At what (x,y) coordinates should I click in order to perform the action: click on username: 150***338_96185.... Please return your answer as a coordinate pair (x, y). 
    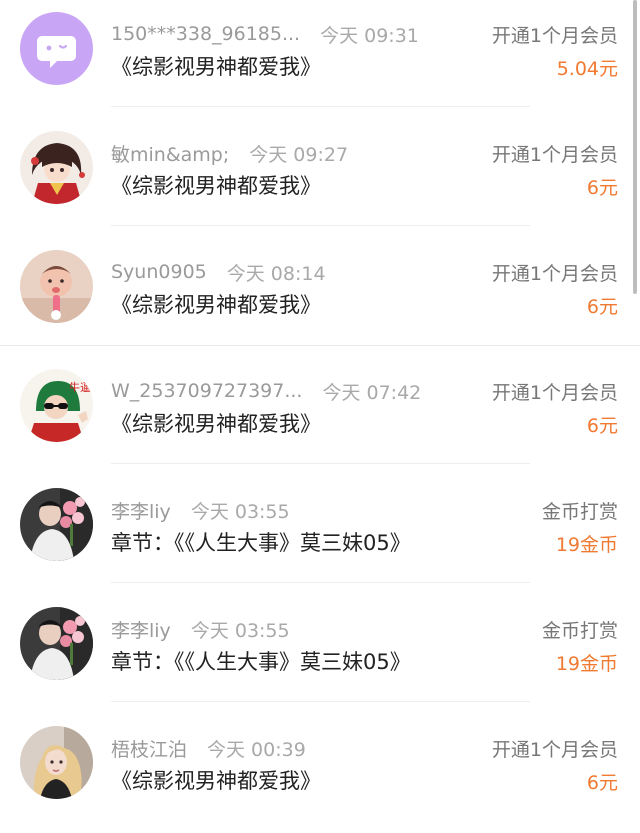
    Looking at the image, I should click on (205, 34).